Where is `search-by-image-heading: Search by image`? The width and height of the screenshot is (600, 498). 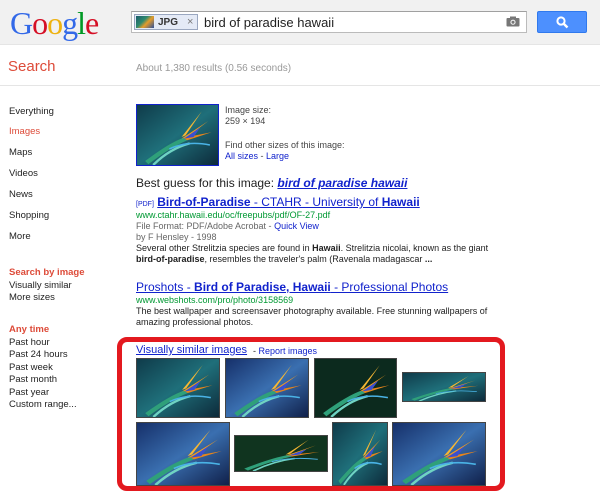 search-by-image-heading: Search by image is located at coordinates (47, 272).